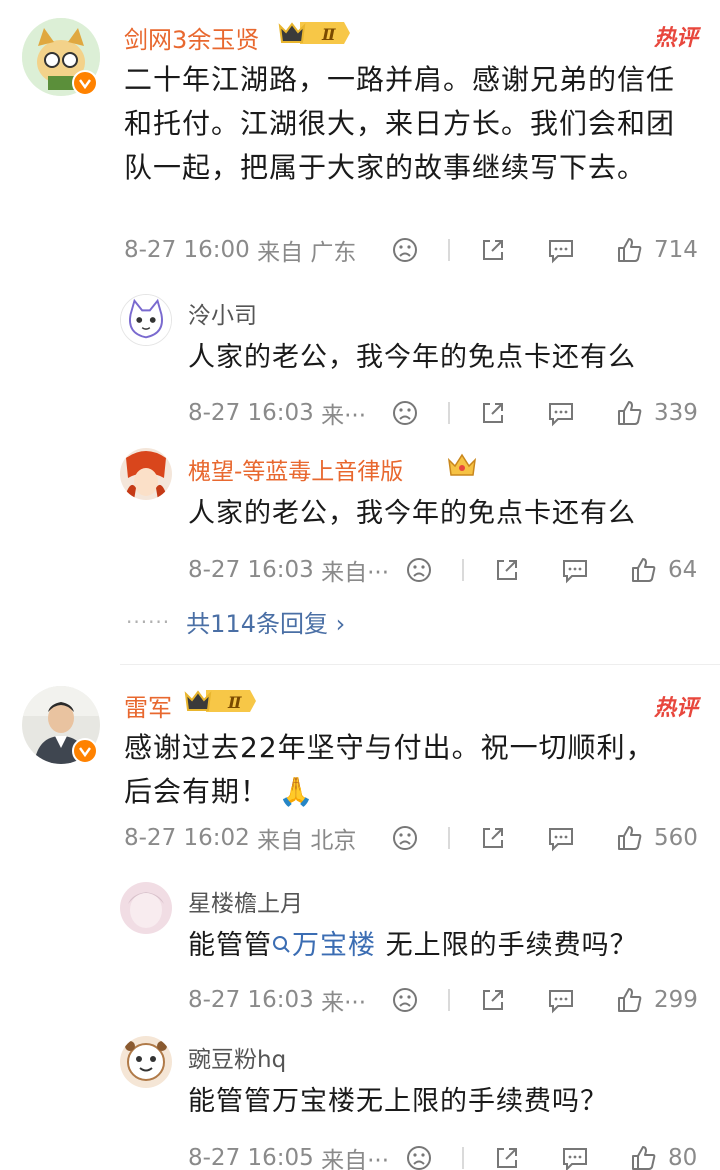 This screenshot has width=720, height=1170. I want to click on vip-crown-icon, so click(462, 465).